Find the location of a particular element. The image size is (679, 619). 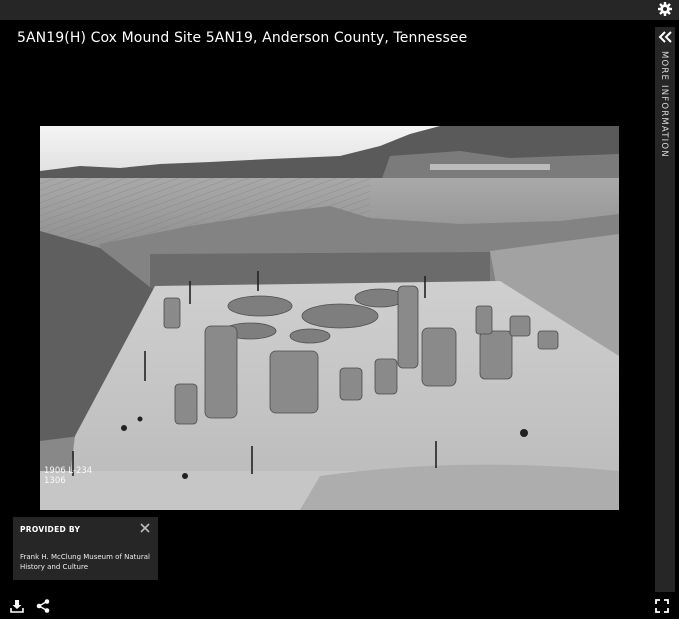

more-information-panel-toggle: MORE INFORMATION is located at coordinates (665, 309).